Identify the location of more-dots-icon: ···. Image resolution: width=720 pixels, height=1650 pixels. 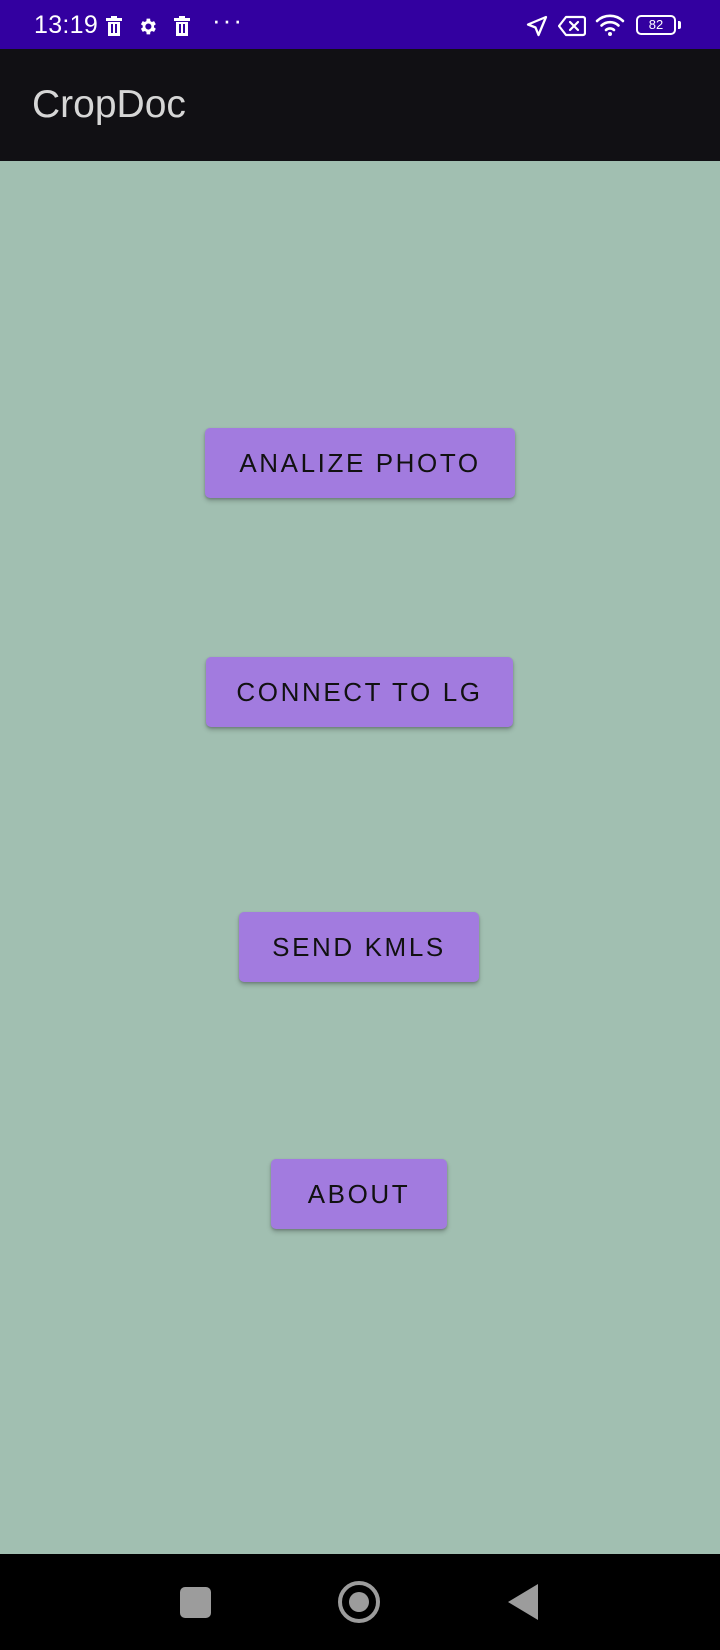
(228, 20).